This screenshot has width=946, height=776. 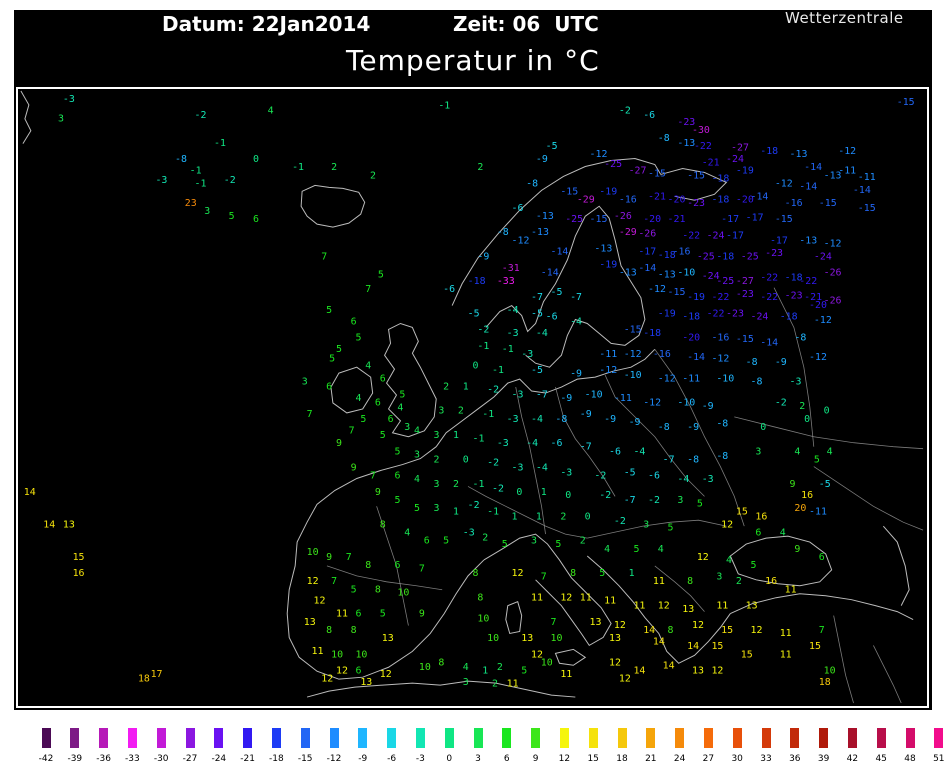 What do you see at coordinates (827, 411) in the screenshot?
I see `station-temperature-label: 0` at bounding box center [827, 411].